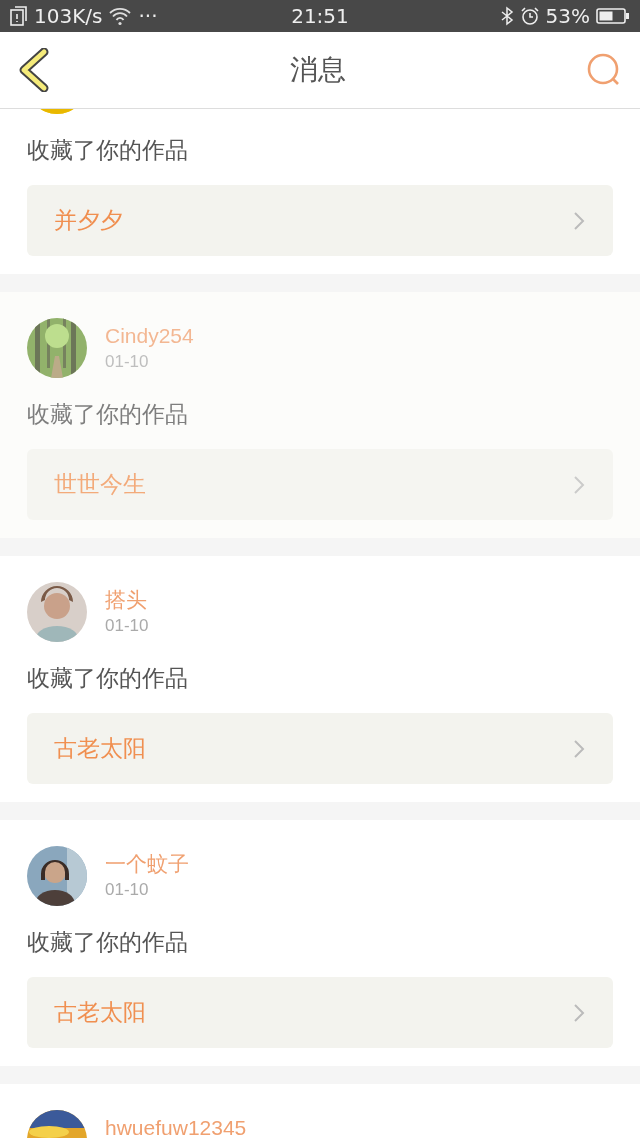 The width and height of the screenshot is (640, 1138). Describe the element at coordinates (148, 16) in the screenshot. I see `more-dots: ···` at that location.